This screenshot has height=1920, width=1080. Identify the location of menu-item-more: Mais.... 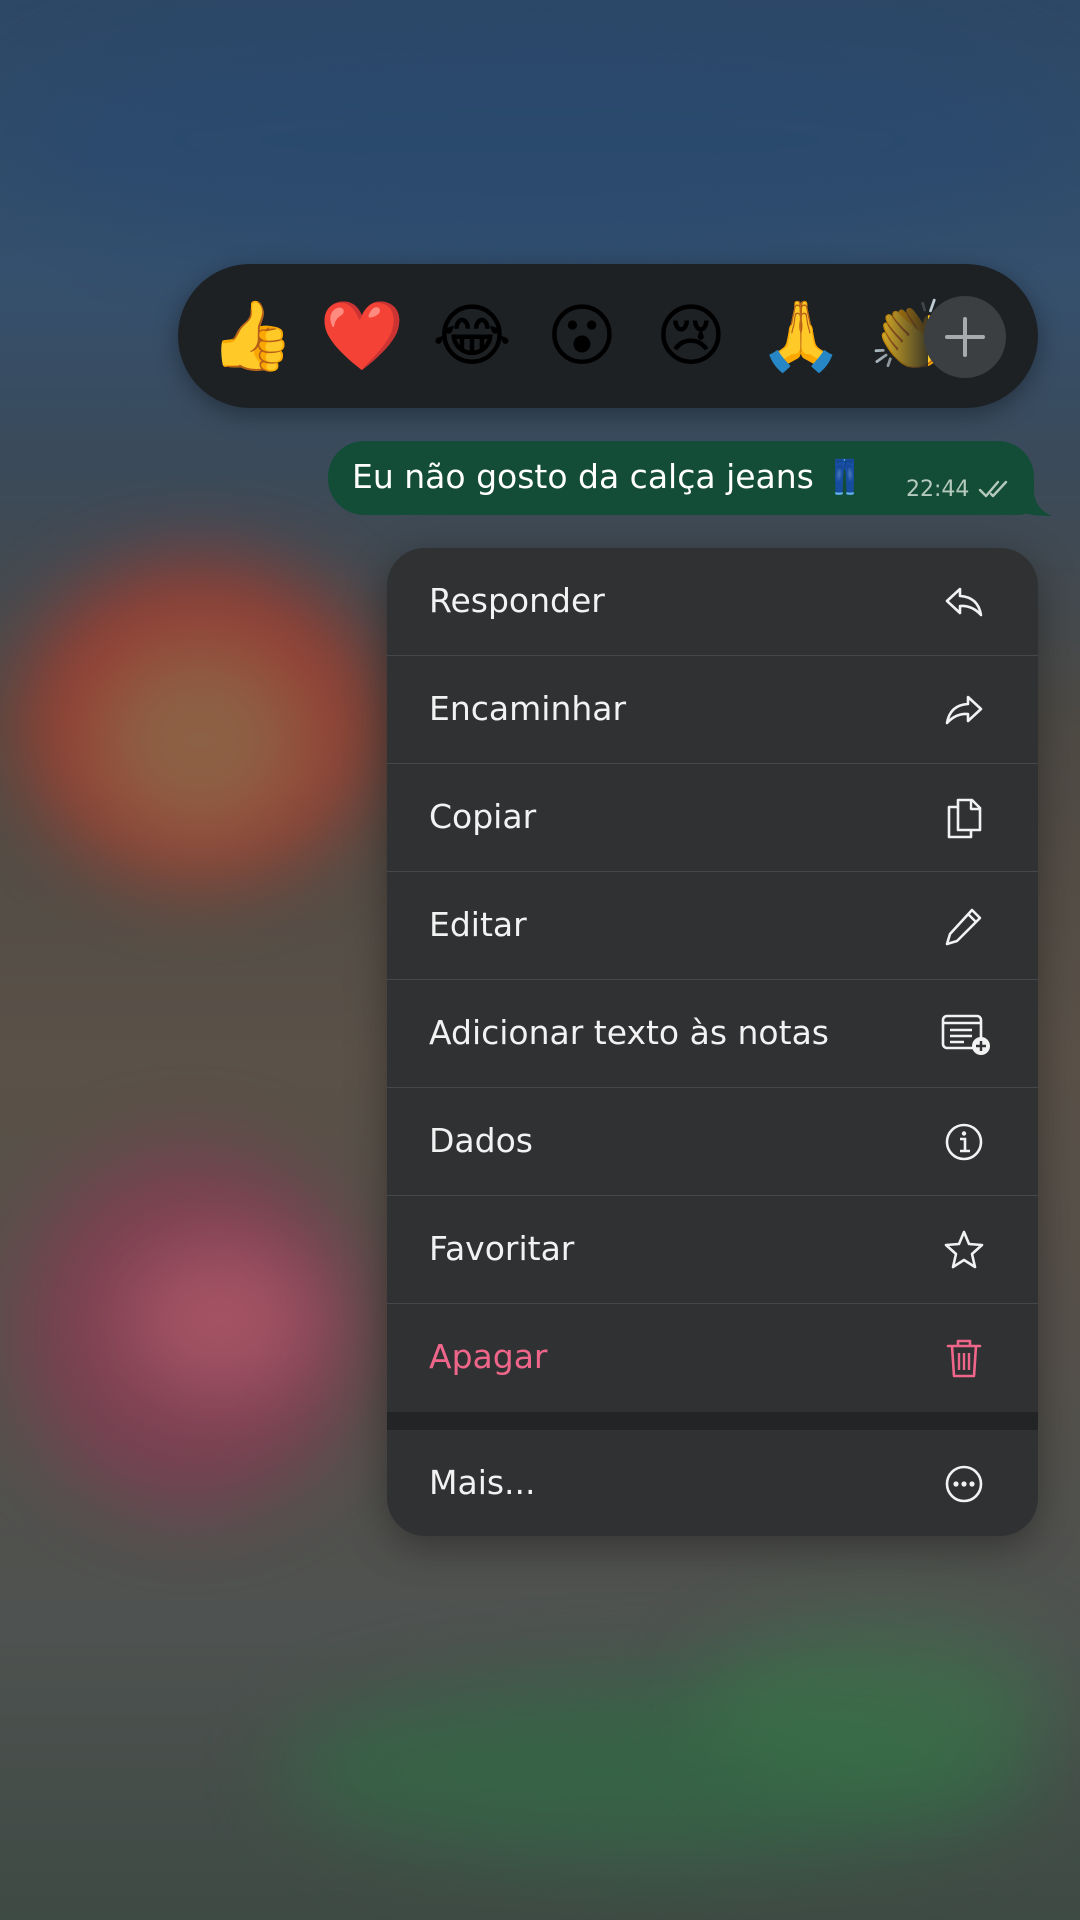
(712, 1483).